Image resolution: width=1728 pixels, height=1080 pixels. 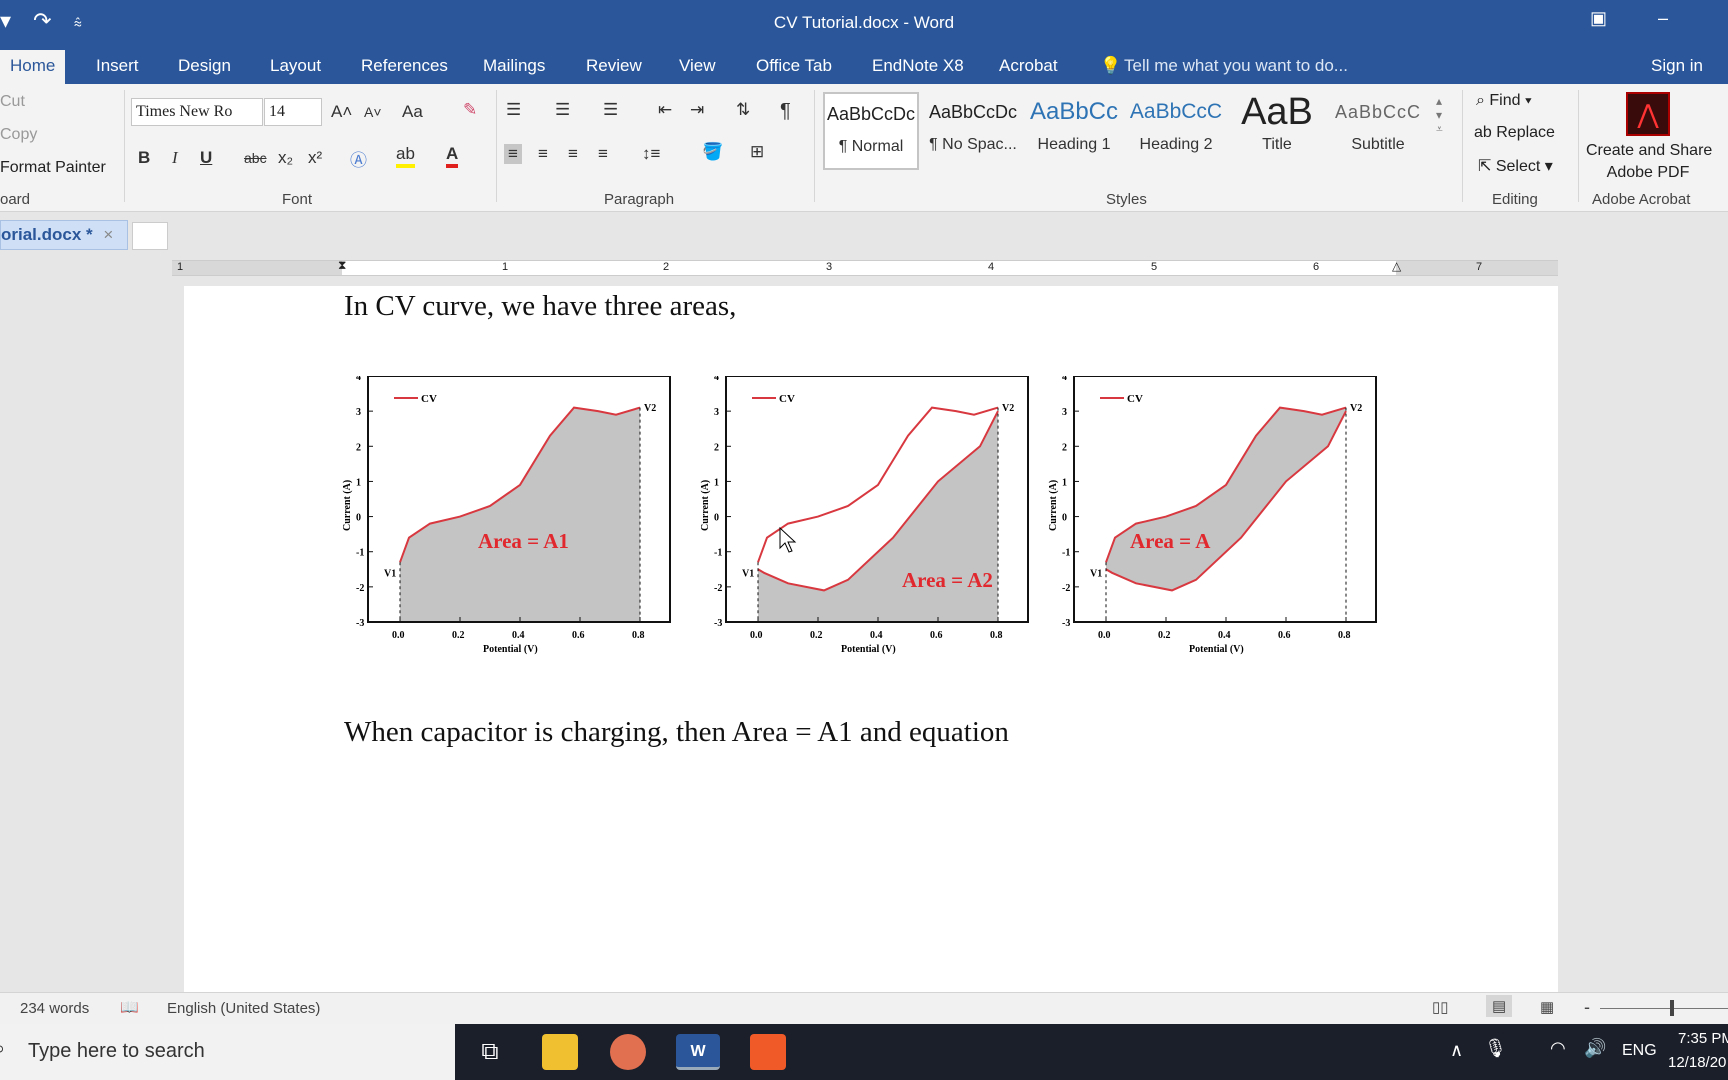 What do you see at coordinates (175, 158) in the screenshot?
I see `italic-button: I` at bounding box center [175, 158].